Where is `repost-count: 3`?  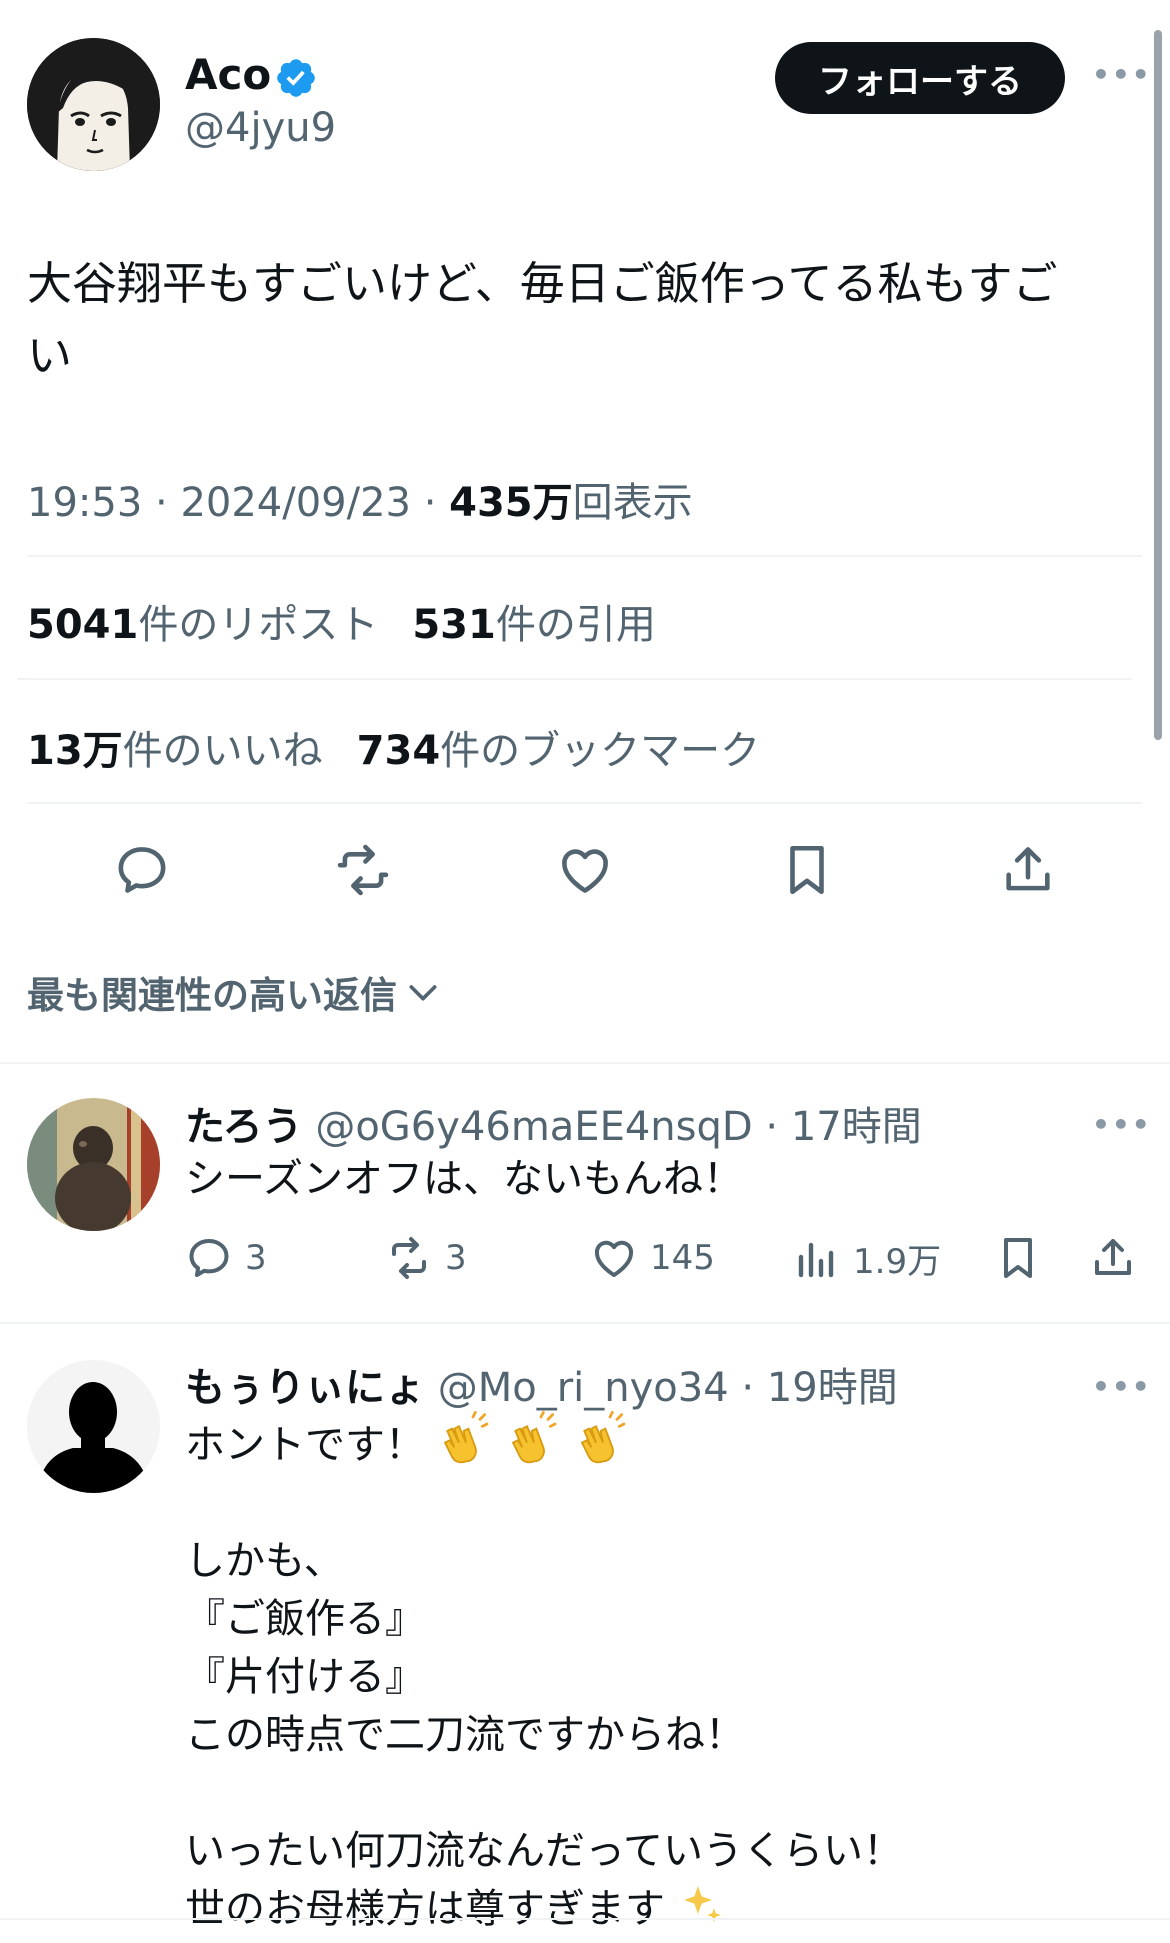
repost-count: 3 is located at coordinates (456, 1258).